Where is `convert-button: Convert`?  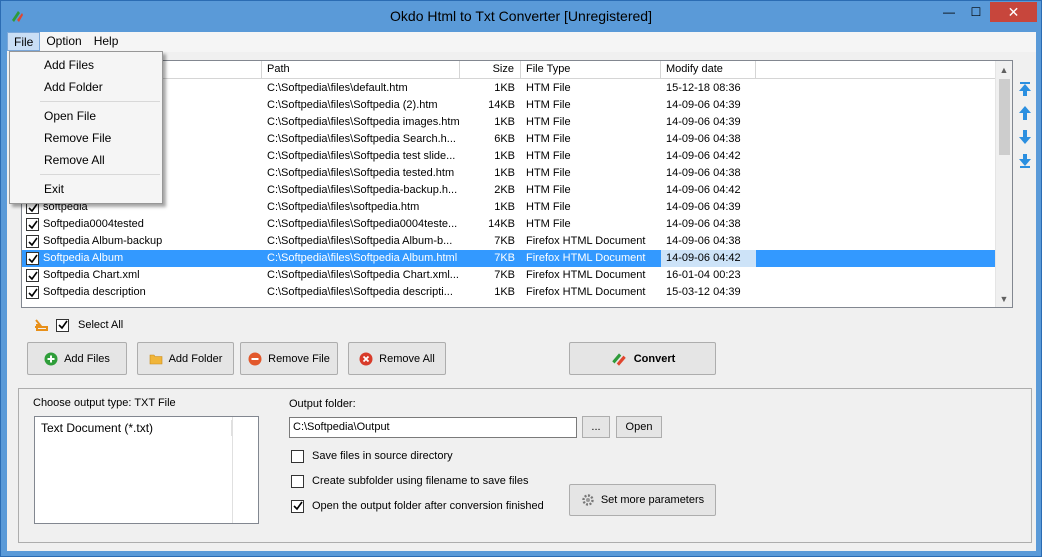 convert-button: Convert is located at coordinates (642, 358).